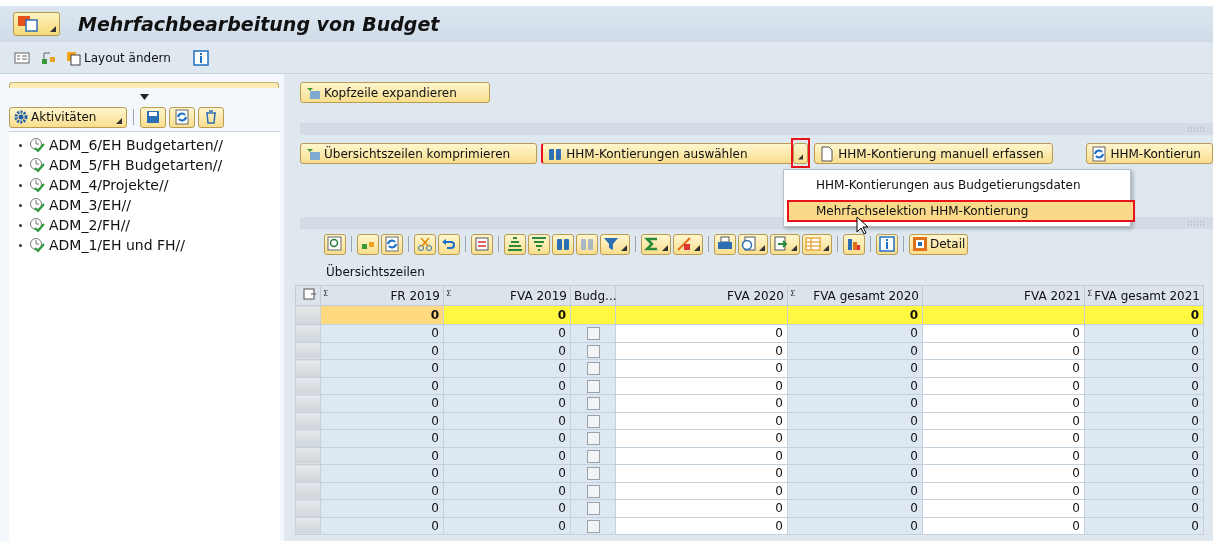 The image size is (1213, 541). What do you see at coordinates (149, 145) in the screenshot?
I see `tree-item: ADM_6/EH Budgetarten//` at bounding box center [149, 145].